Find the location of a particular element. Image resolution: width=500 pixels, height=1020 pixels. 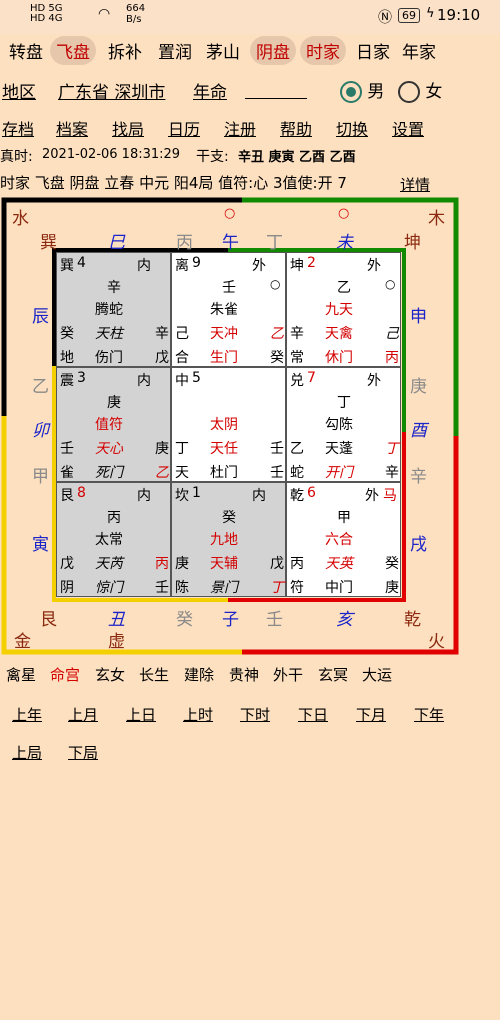

fate-input is located at coordinates (276, 88).